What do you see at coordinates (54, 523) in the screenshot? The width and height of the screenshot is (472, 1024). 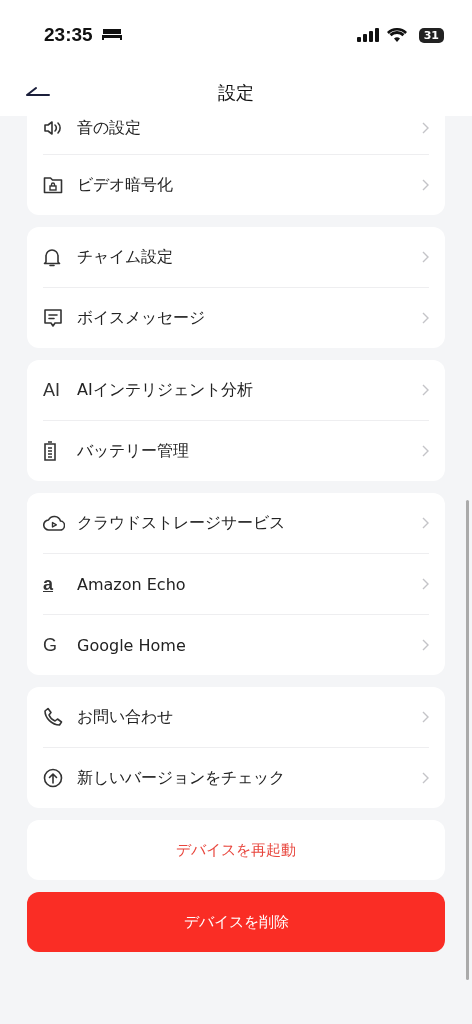 I see `cloud-play-icon` at bounding box center [54, 523].